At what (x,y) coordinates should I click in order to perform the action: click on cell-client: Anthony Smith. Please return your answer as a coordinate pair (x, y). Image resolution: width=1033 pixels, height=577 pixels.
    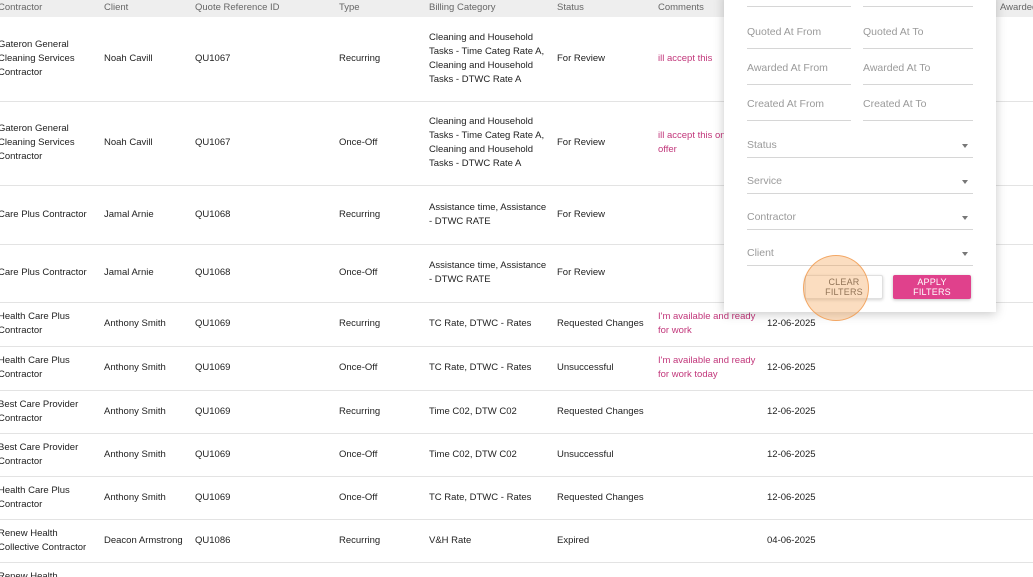
    Looking at the image, I should click on (147, 455).